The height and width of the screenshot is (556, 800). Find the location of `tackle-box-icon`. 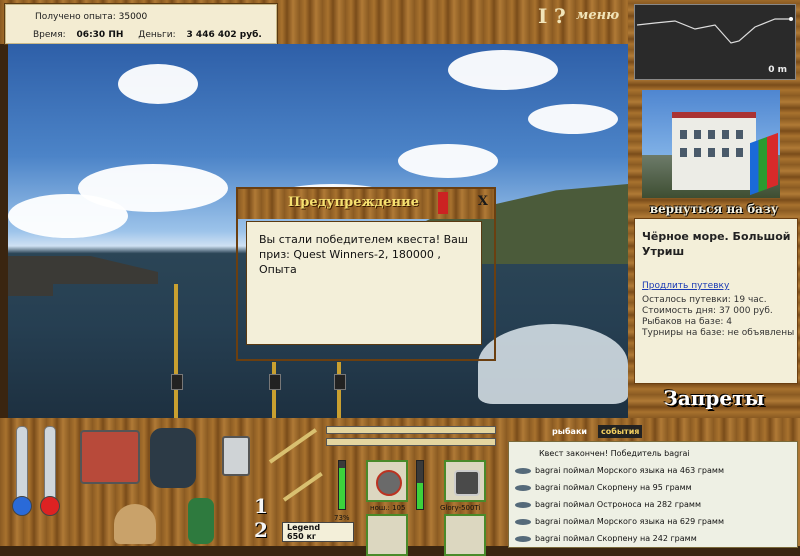

tackle-box-icon is located at coordinates (110, 457).